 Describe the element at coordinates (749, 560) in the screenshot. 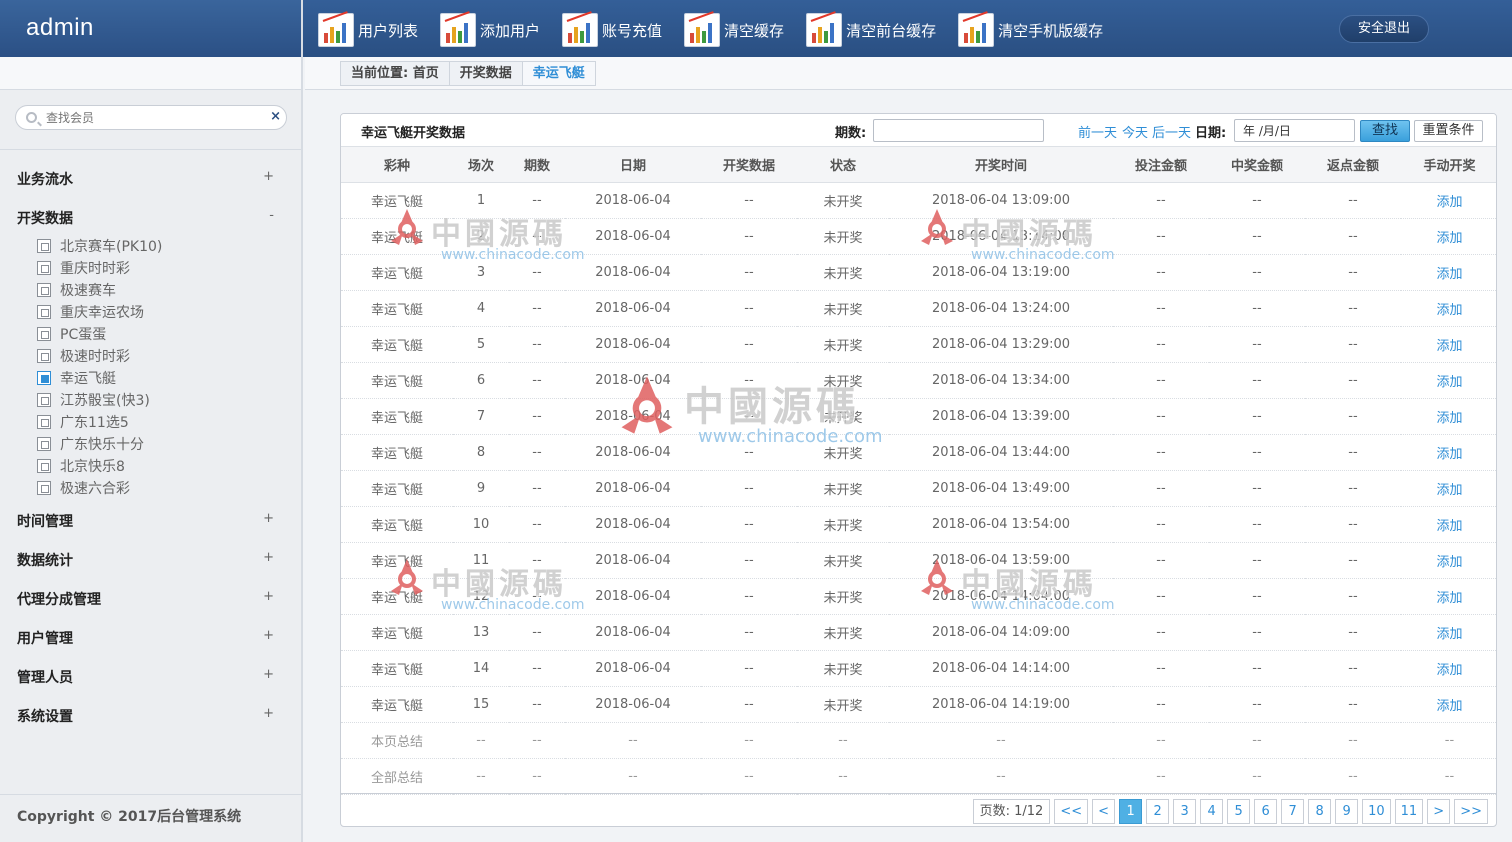

I see `cell-draw-data: --` at that location.